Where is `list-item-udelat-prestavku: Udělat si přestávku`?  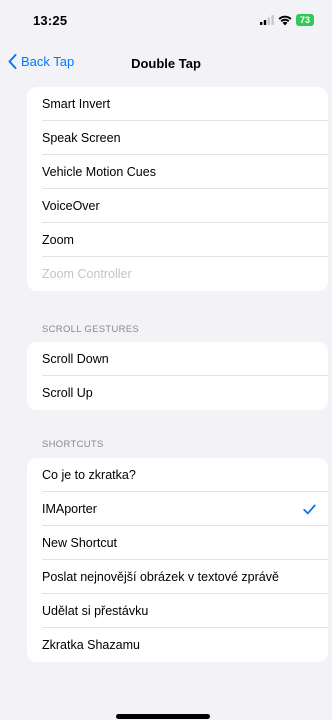 list-item-udelat-prestavku: Udělat si přestávku is located at coordinates (177, 611).